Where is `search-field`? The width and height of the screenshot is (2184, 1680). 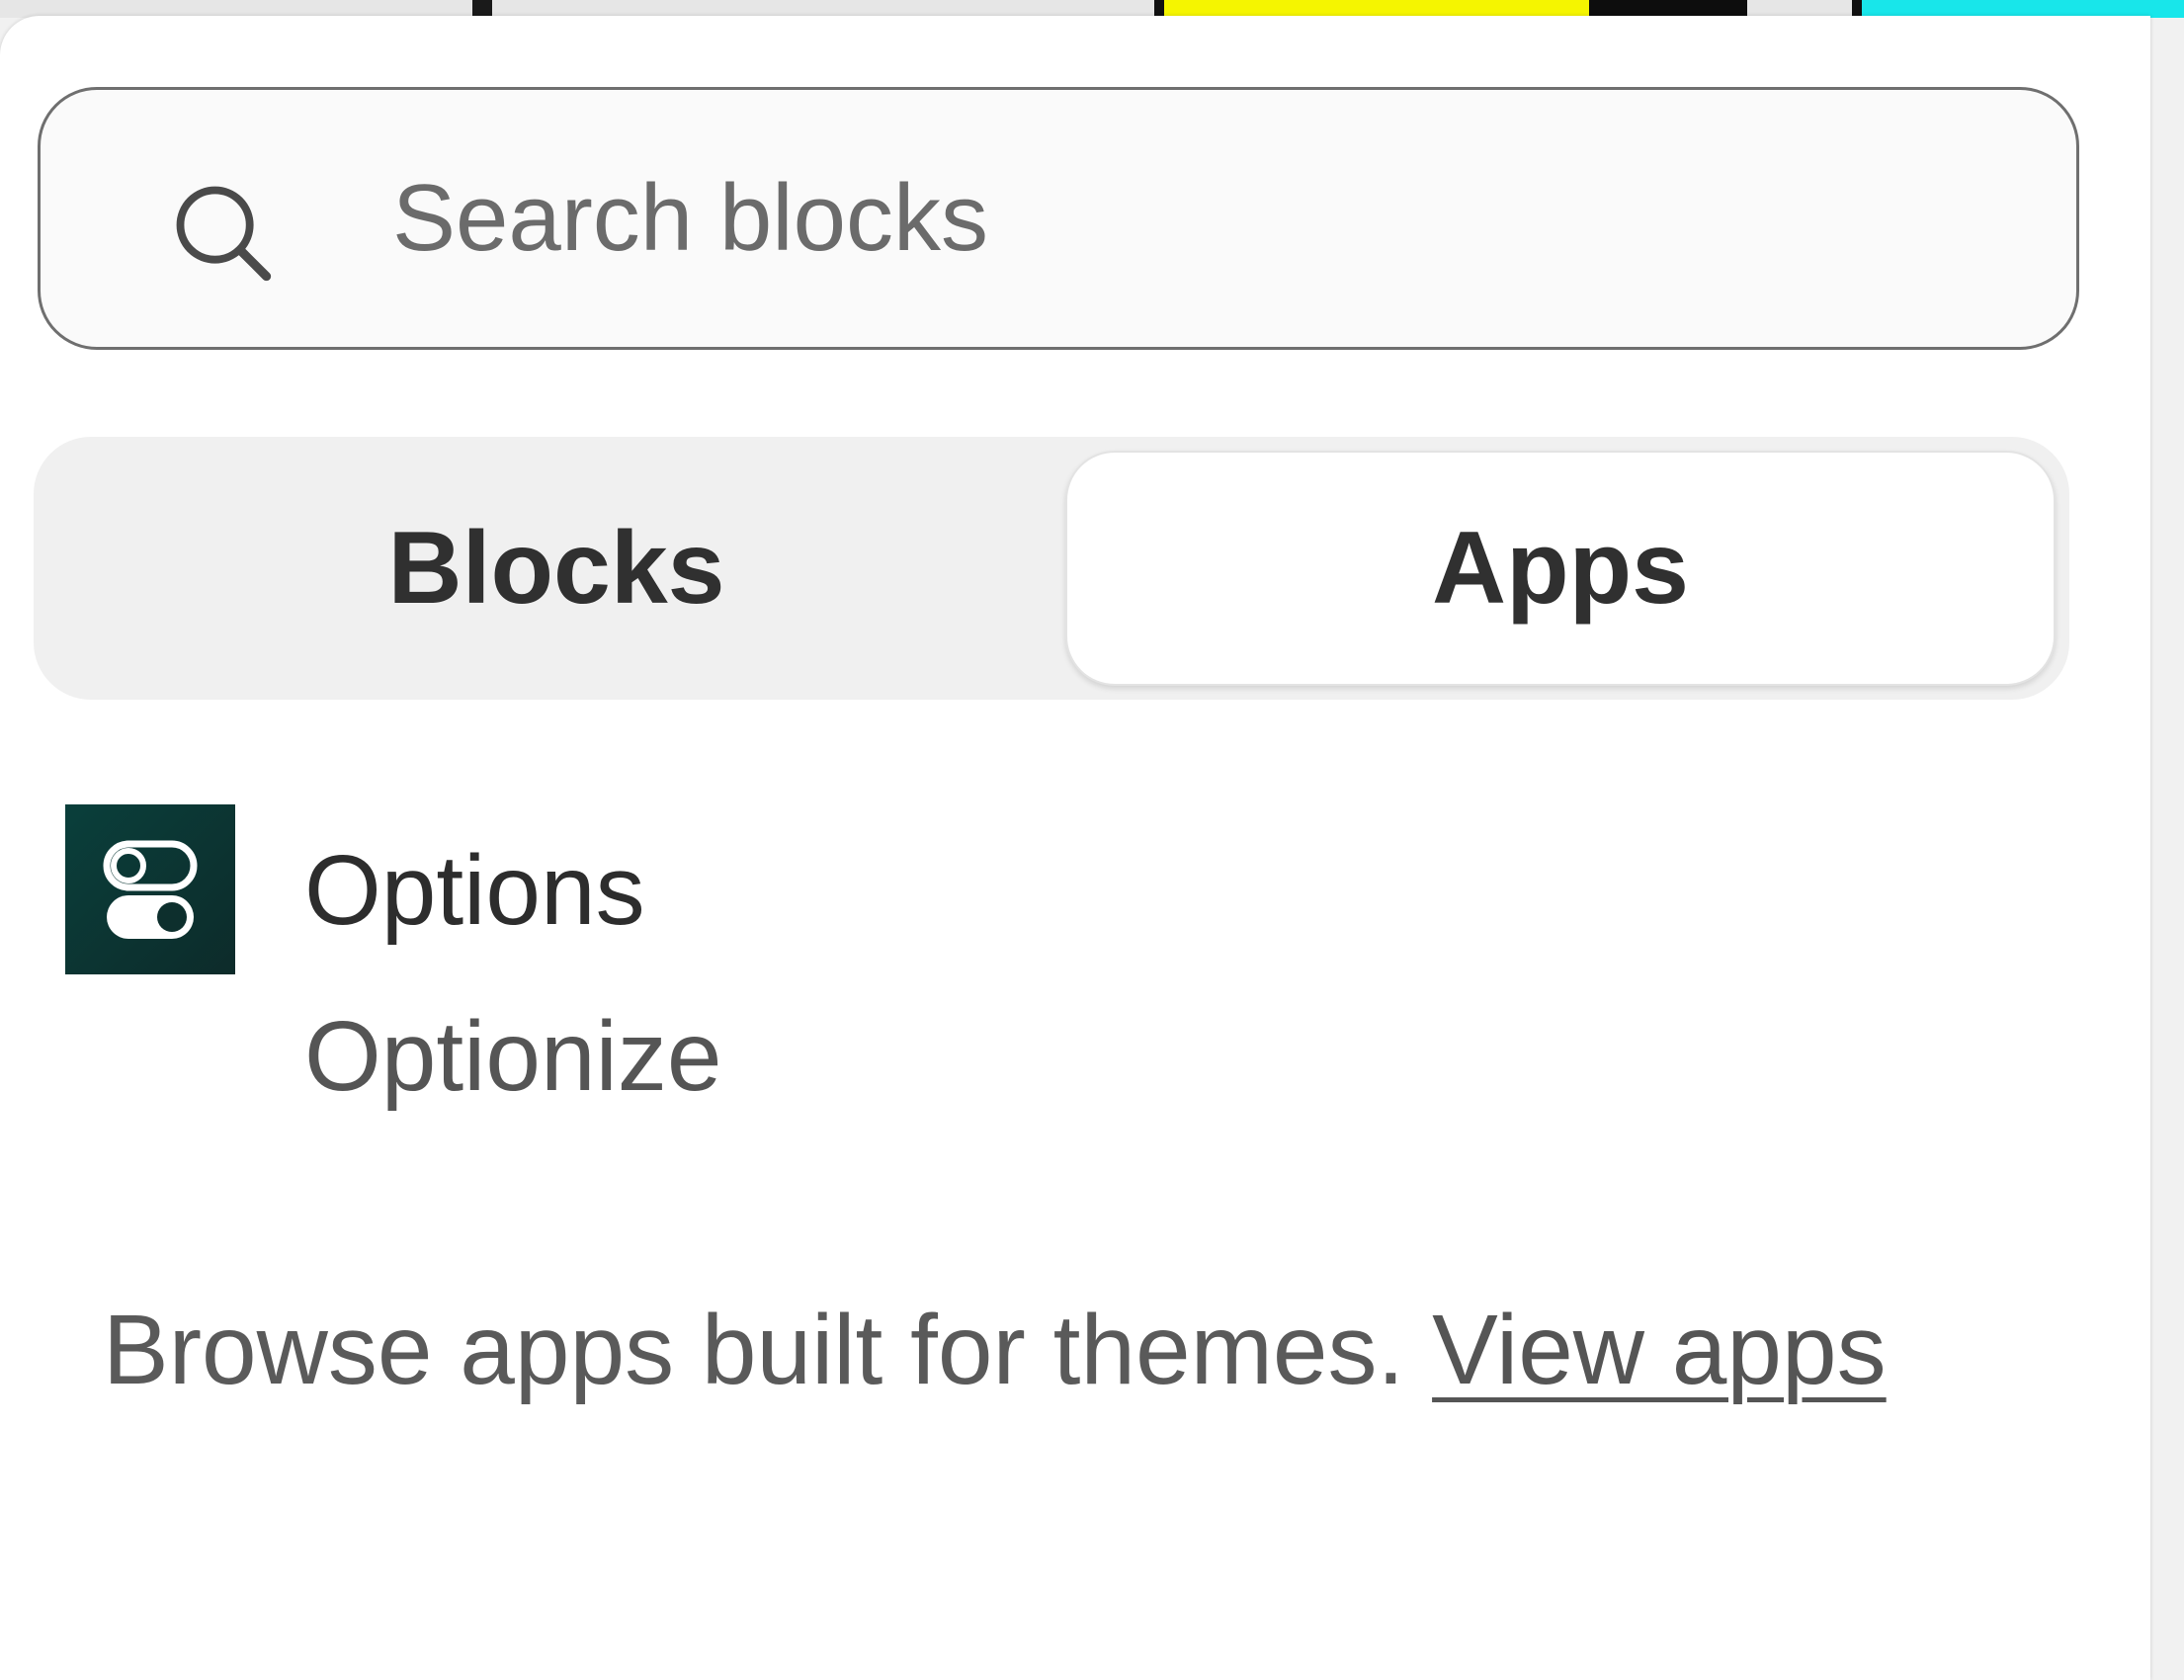 search-field is located at coordinates (1058, 218).